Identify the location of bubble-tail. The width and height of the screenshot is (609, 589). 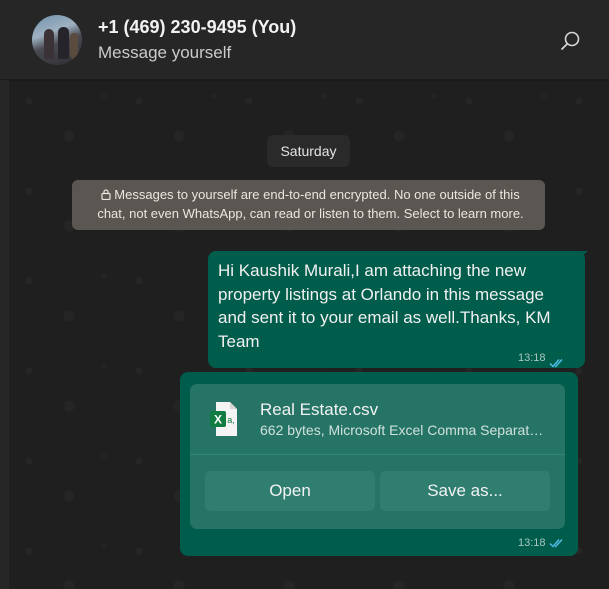
(581, 257).